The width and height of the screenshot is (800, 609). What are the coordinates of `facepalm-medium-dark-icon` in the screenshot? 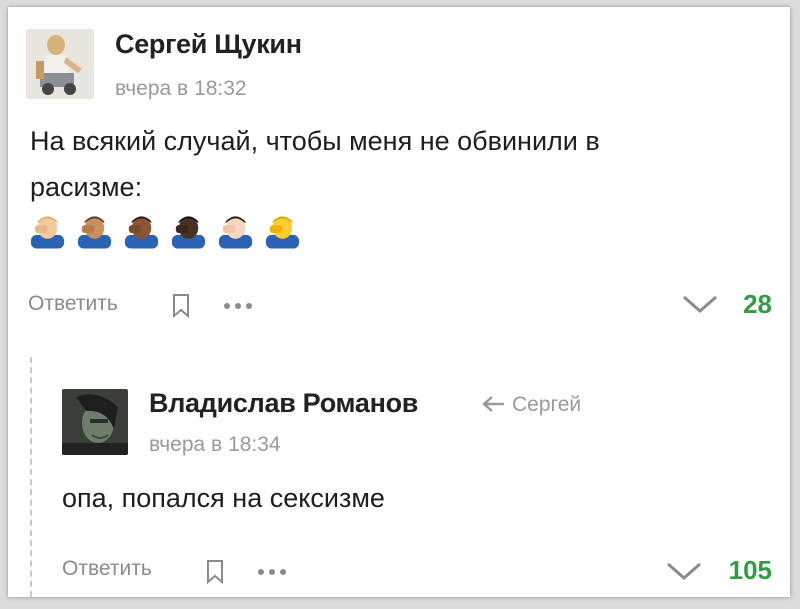 It's located at (141, 232).